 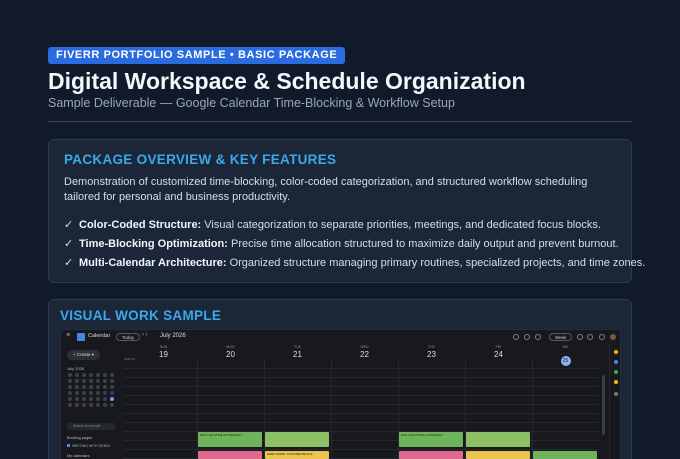 I want to click on booking-pages-label: Booking pages, so click(x=80, y=438).